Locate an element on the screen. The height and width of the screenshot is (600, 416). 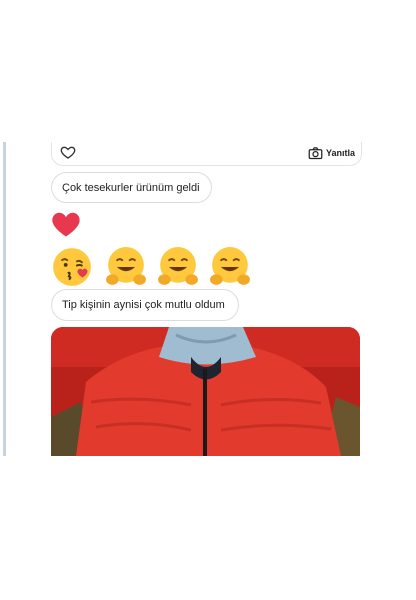
thread-divider is located at coordinates (4, 299).